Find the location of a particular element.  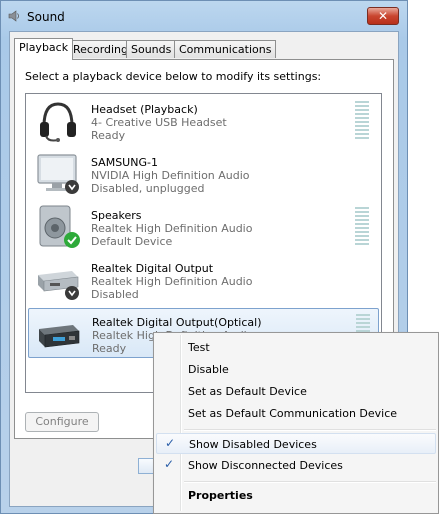

device-name: Realtek Digital Output is located at coordinates (152, 268).